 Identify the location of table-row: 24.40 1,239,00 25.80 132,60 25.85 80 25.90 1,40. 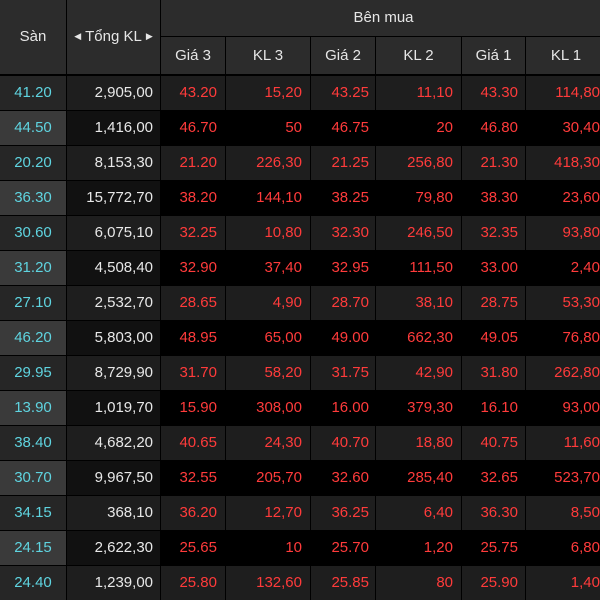
(300, 583).